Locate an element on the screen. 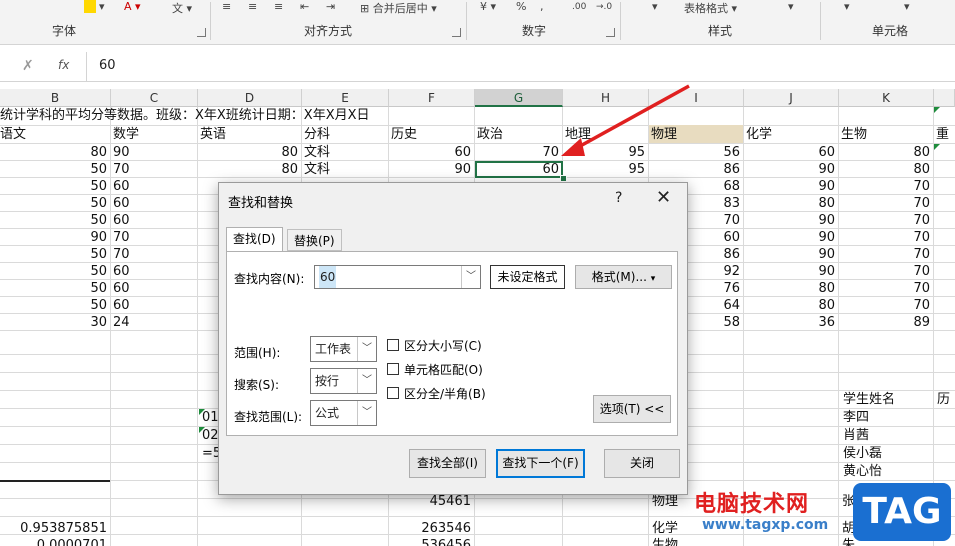 The image size is (955, 546). side-header-name: 学生姓名 is located at coordinates (869, 399).